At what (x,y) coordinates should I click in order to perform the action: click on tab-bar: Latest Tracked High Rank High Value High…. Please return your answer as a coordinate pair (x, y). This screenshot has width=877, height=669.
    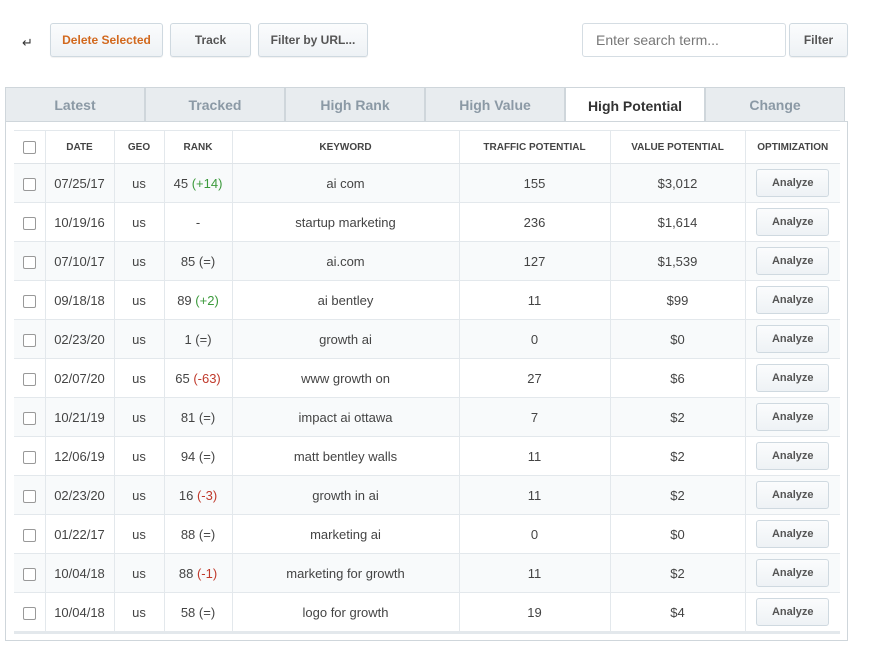
    Looking at the image, I should click on (426, 105).